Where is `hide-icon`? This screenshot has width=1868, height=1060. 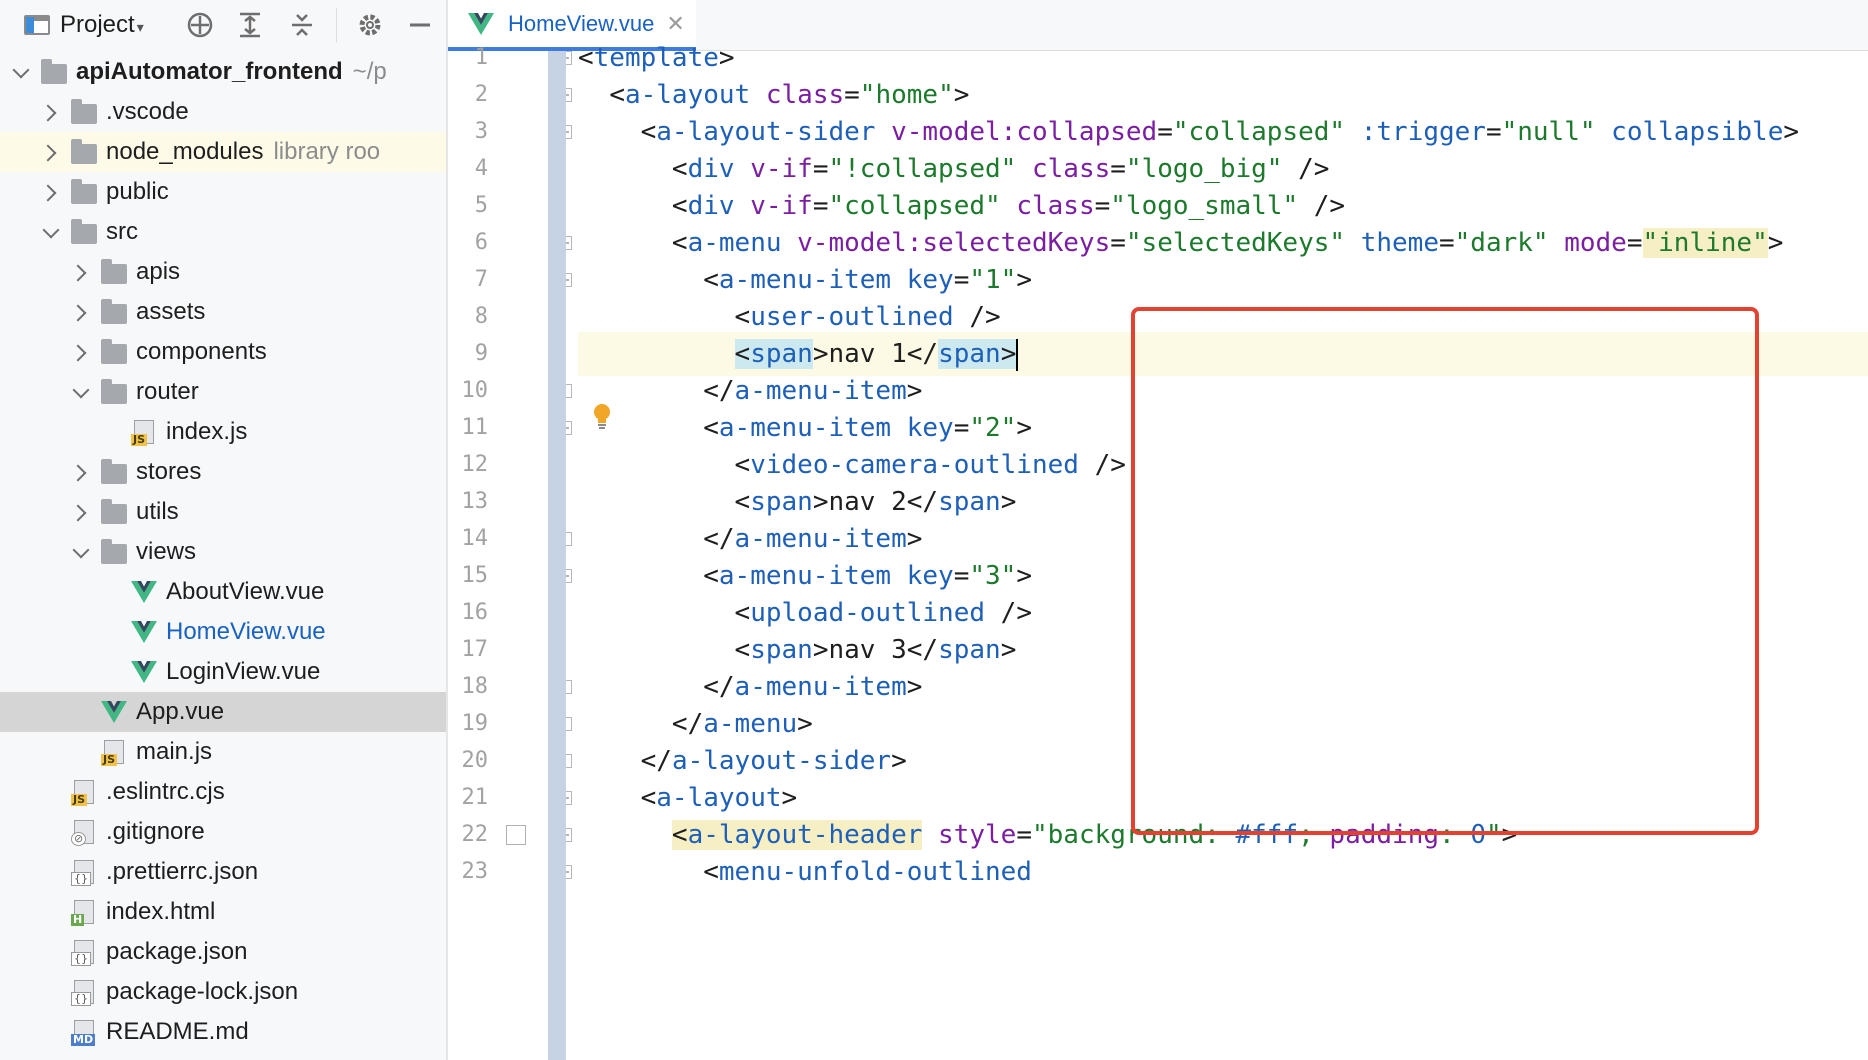
hide-icon is located at coordinates (420, 25).